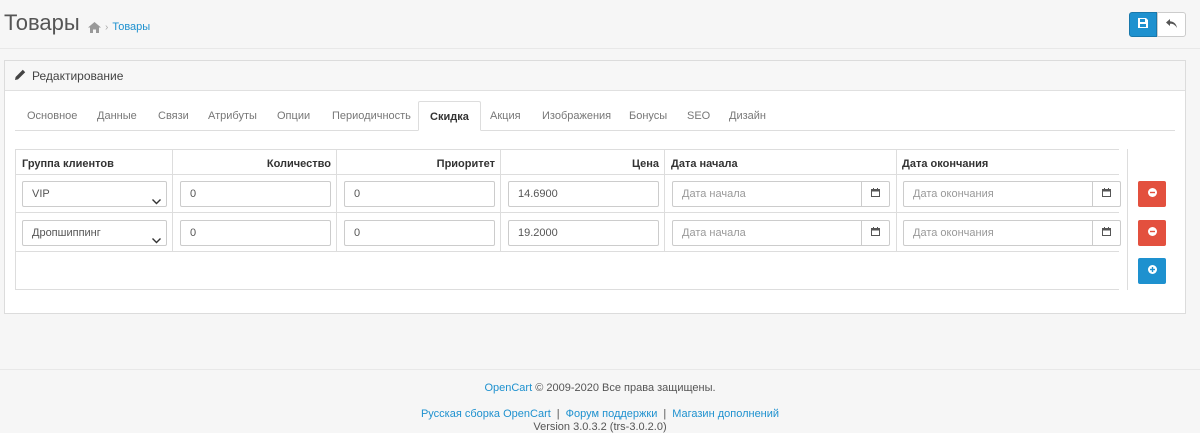 The height and width of the screenshot is (433, 1200). Describe the element at coordinates (449, 116) in the screenshot. I see `tab-discount: Скидка` at that location.